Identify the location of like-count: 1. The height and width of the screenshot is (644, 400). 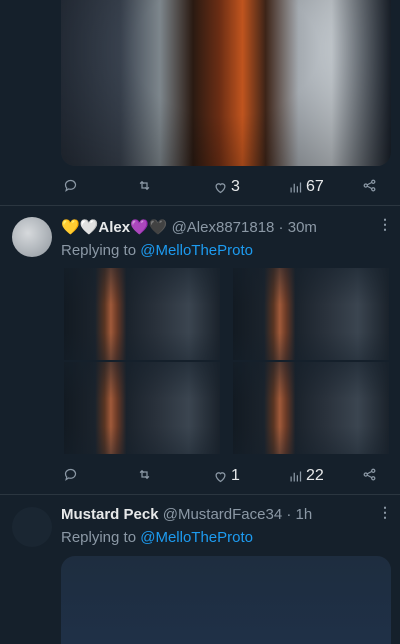
(235, 475).